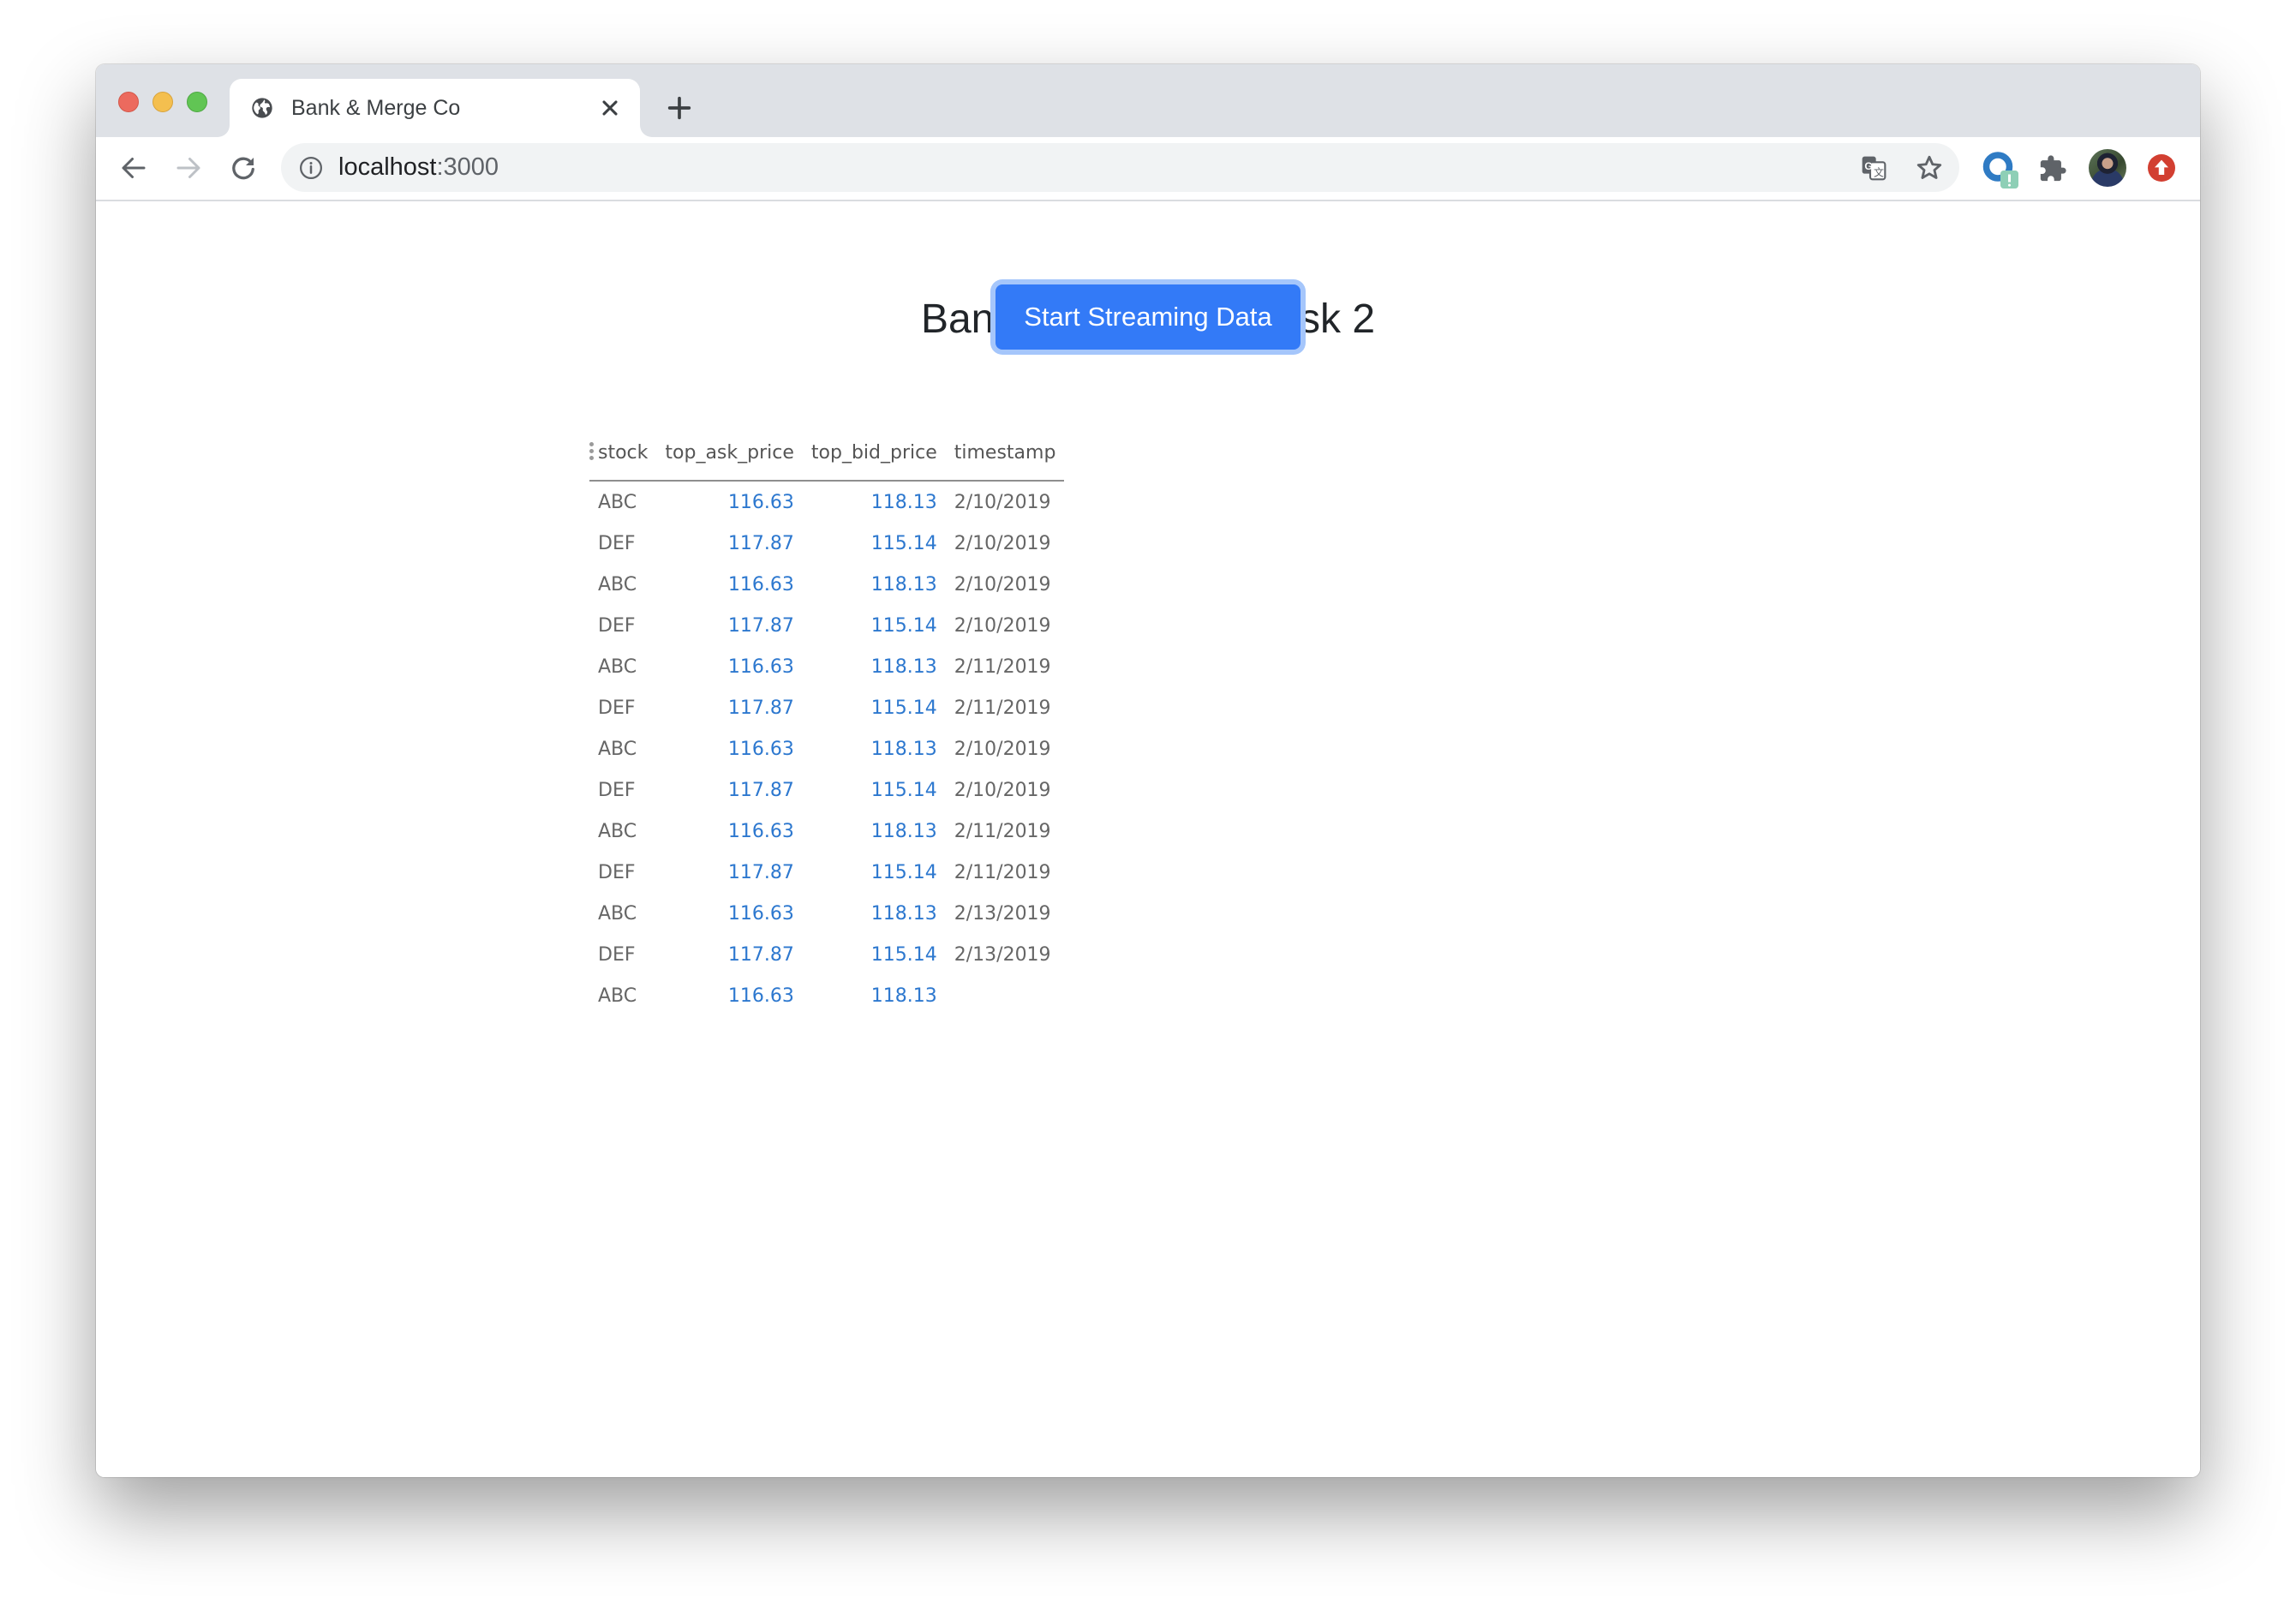  Describe the element at coordinates (826, 954) in the screenshot. I see `table-row: DEF 117.87 115.14 2/13/2019` at that location.